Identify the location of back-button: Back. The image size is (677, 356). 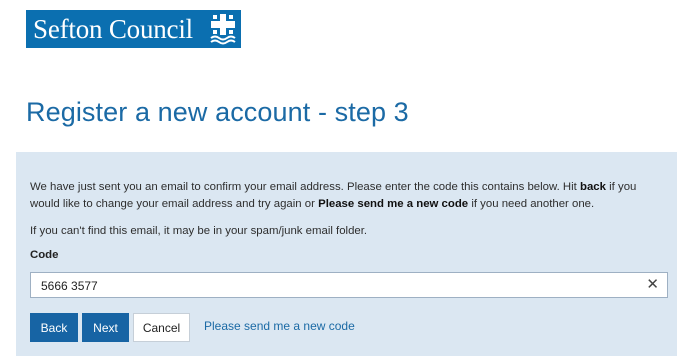
(54, 327).